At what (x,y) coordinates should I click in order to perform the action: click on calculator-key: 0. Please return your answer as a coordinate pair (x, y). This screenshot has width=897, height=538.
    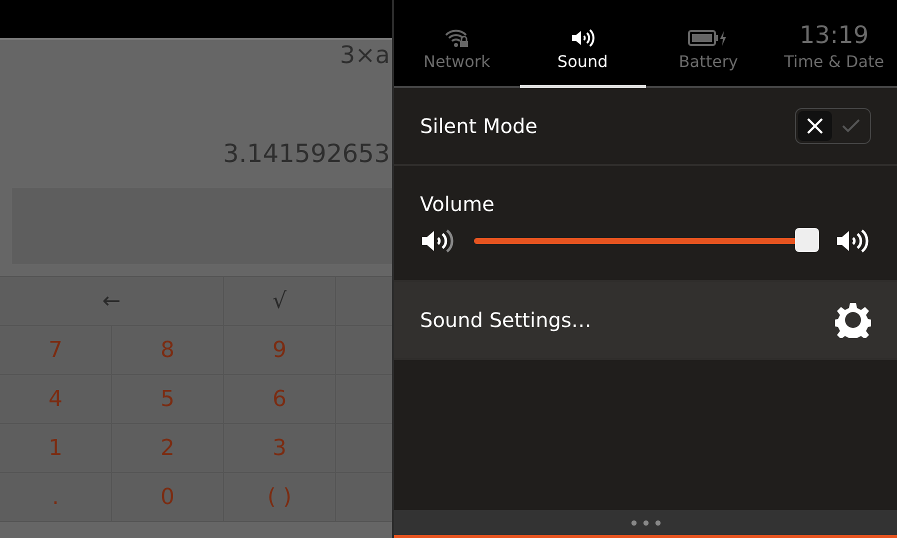
    Looking at the image, I should click on (168, 497).